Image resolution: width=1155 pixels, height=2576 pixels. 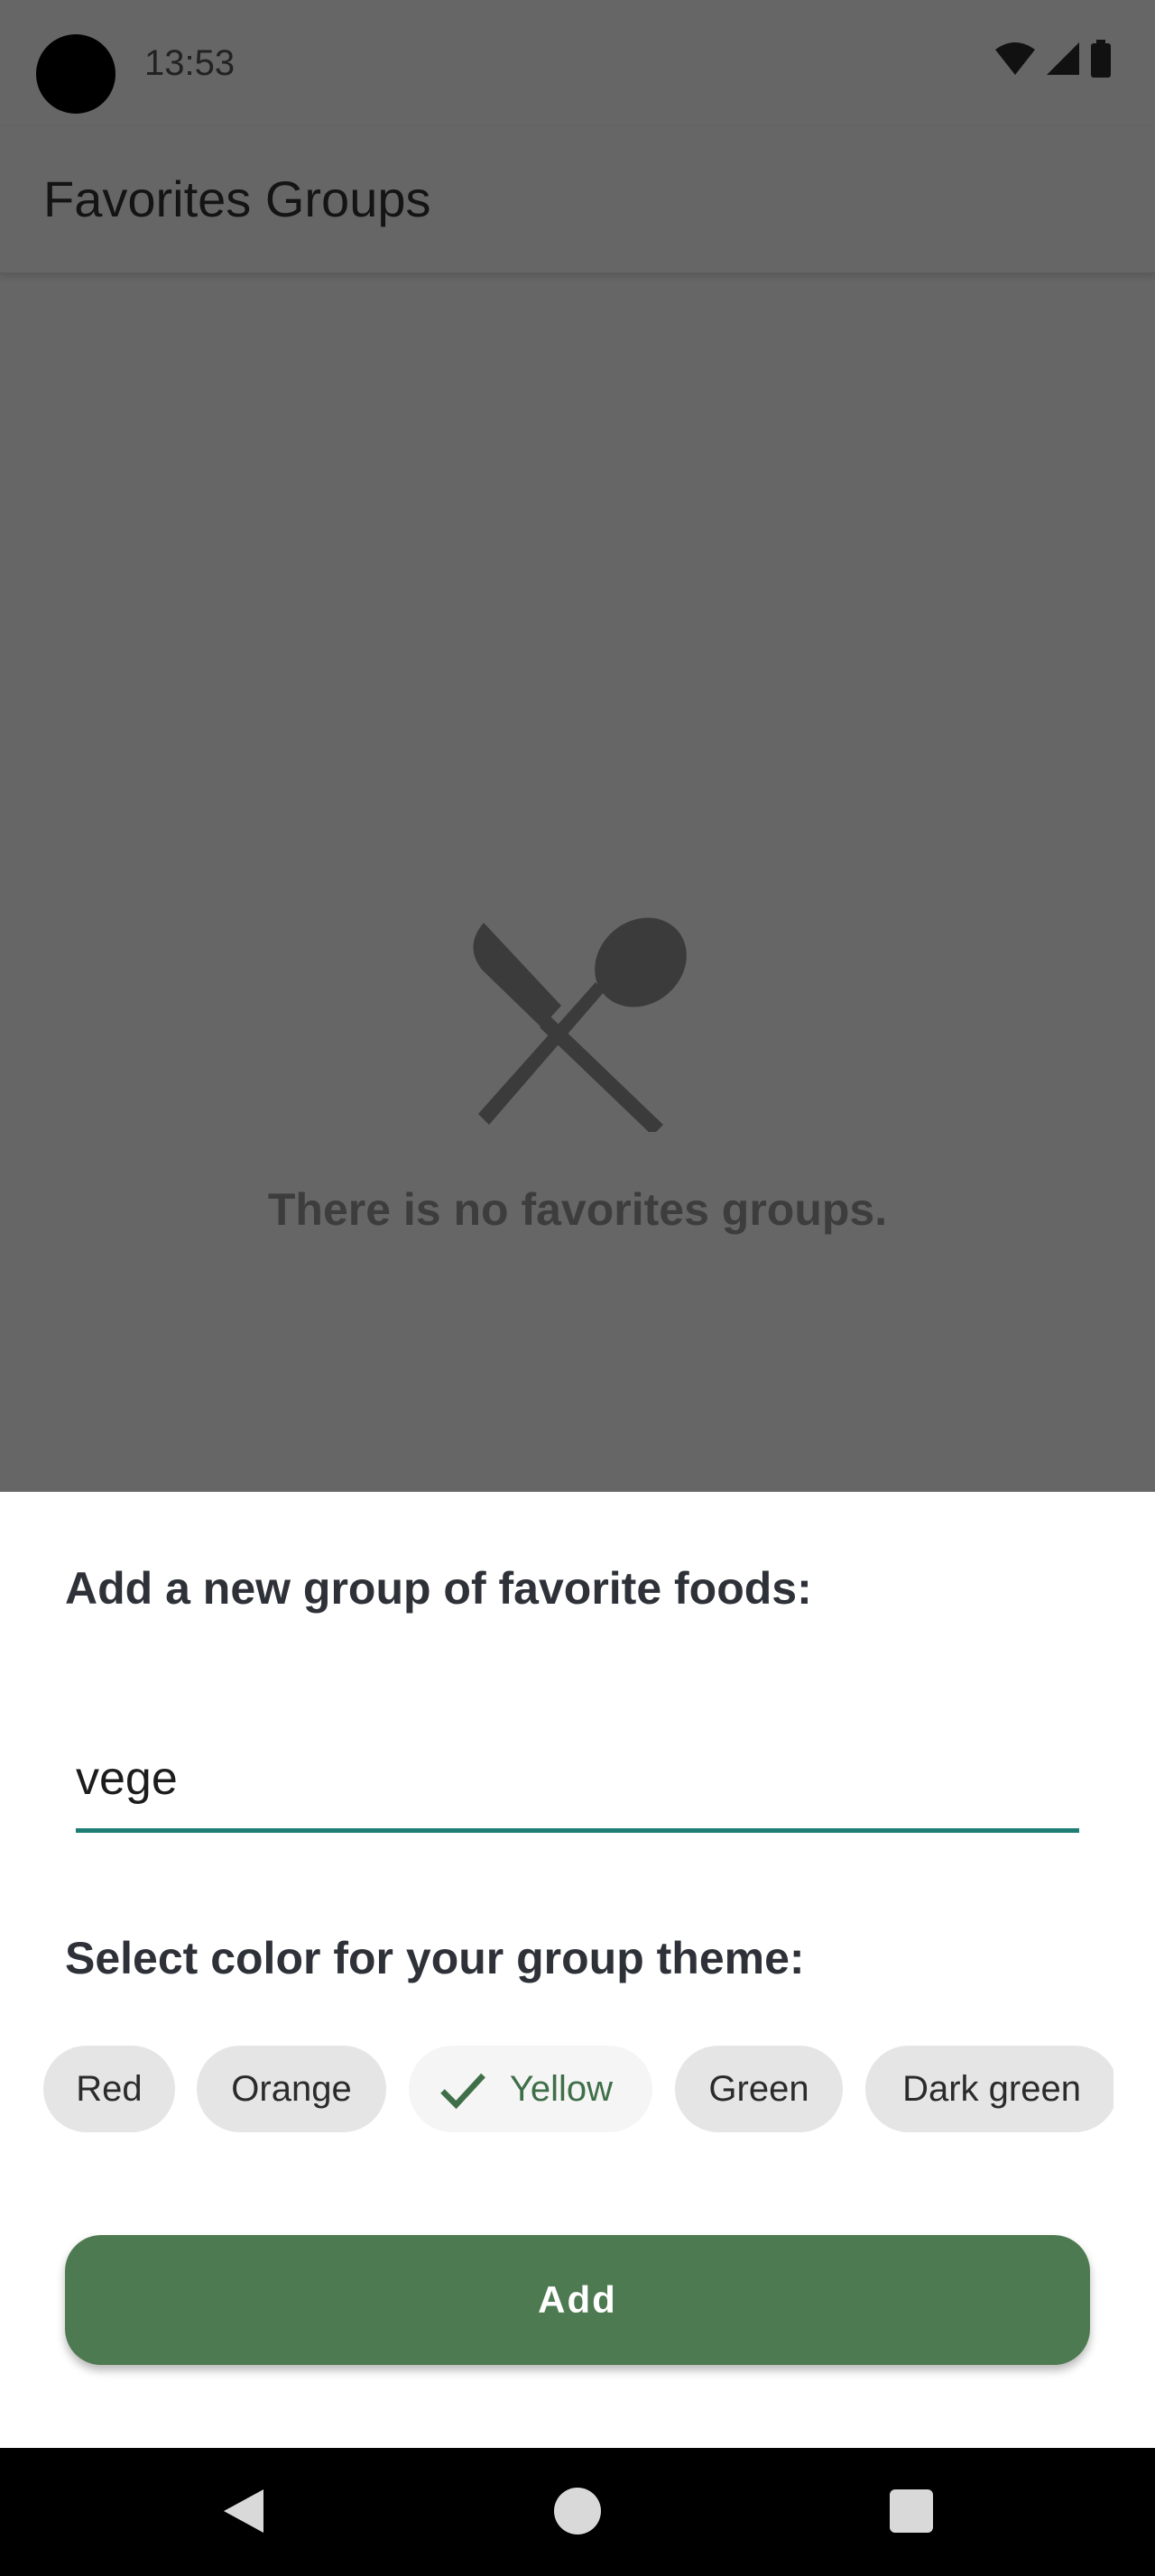 What do you see at coordinates (577, 2300) in the screenshot?
I see `add-button: Add` at bounding box center [577, 2300].